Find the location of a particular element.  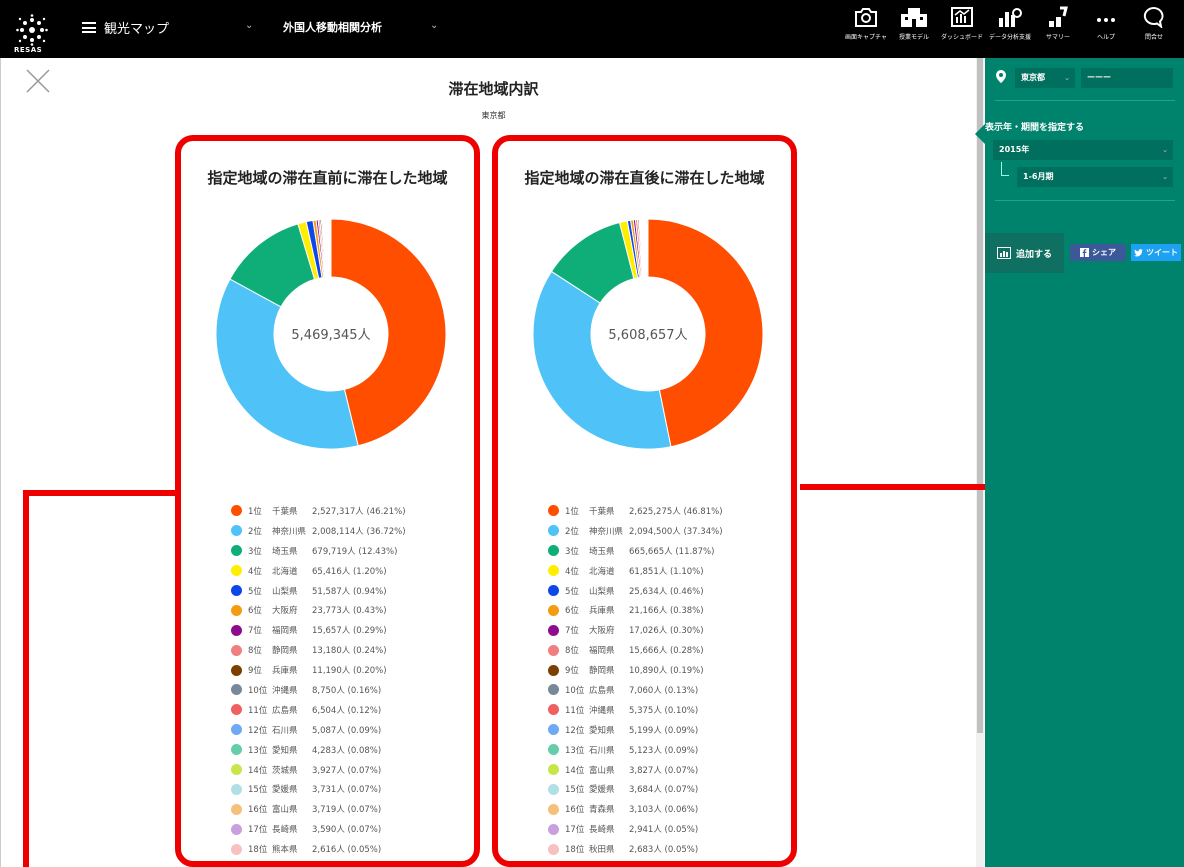

legend-item: 10位 沖縄県 8,750人 (0.16%) is located at coordinates (318, 690).